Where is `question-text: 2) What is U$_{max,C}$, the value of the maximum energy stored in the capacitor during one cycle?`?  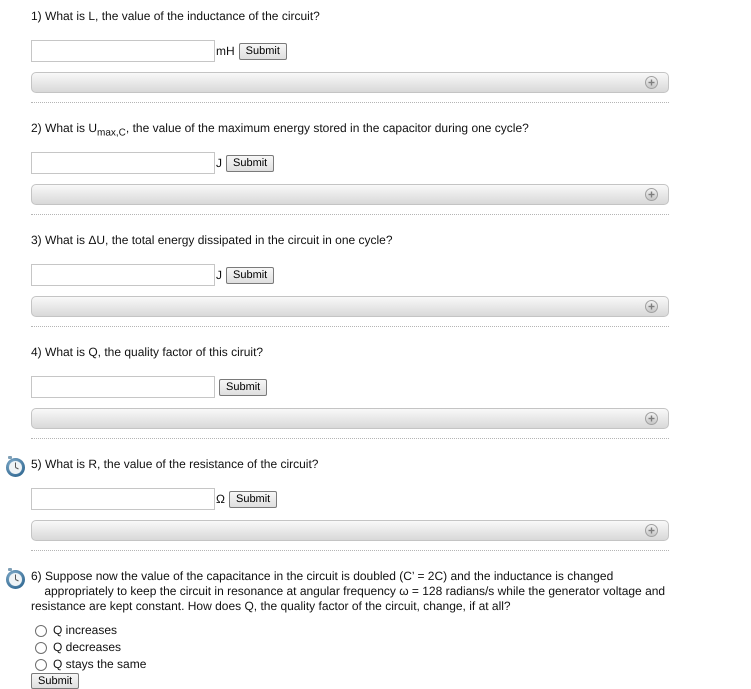
question-text: 2) What is U$_{max,C}$, the value of the maximum energy stored in the capacitor during one cycle? is located at coordinates (280, 128).